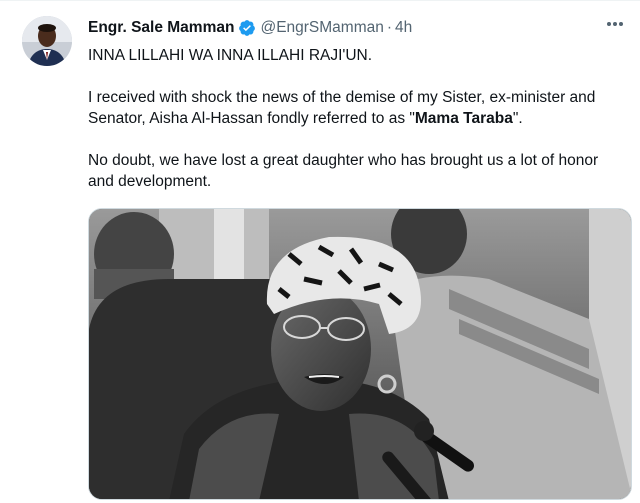 The height and width of the screenshot is (503, 640). I want to click on more-dots-icon, so click(615, 24).